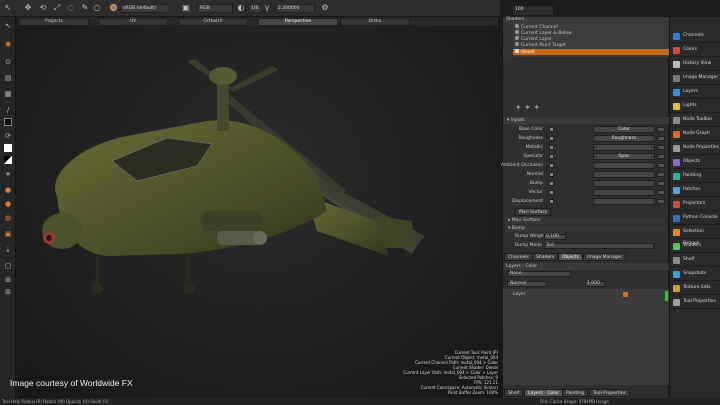 This screenshot has height=405, width=720. Describe the element at coordinates (241, 8) in the screenshot. I see `lut-icon: ◐` at that location.